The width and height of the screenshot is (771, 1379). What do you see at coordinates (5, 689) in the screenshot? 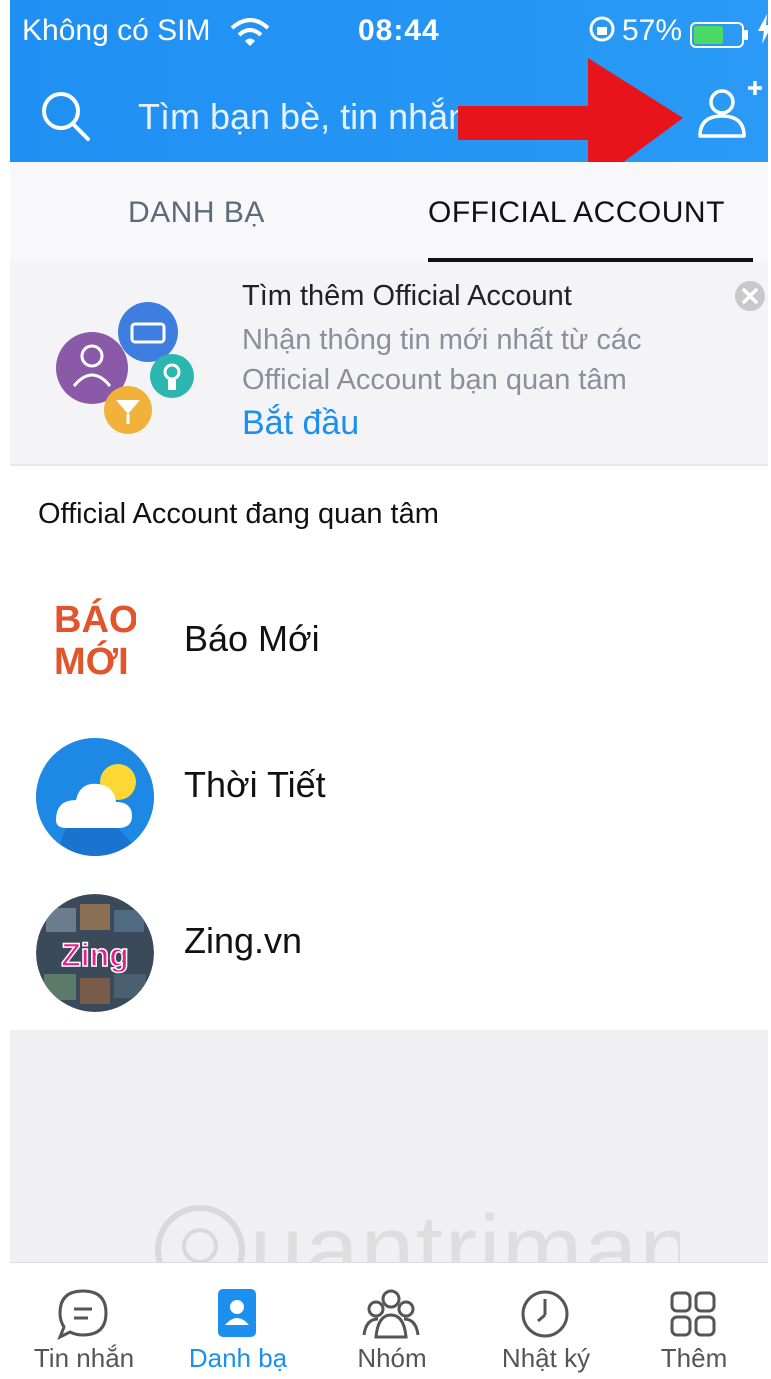
I see `frame-left` at bounding box center [5, 689].